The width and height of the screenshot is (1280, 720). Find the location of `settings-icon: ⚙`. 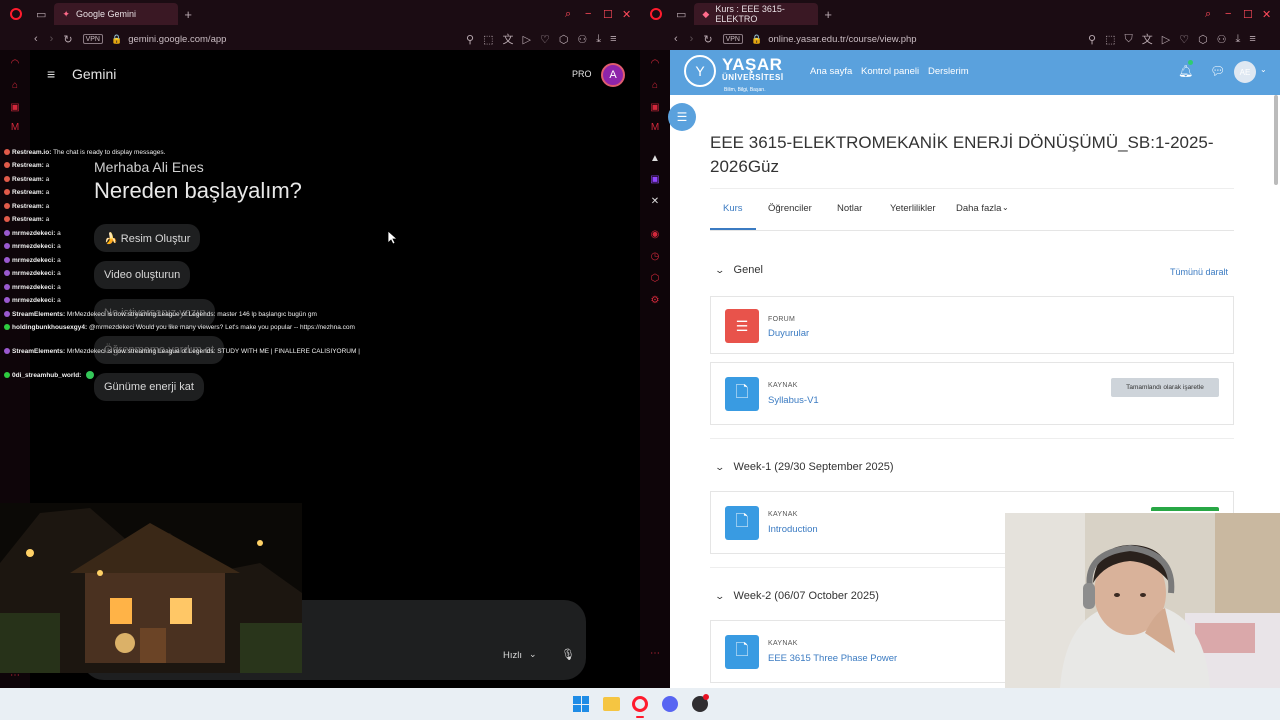

settings-icon: ⚙ is located at coordinates (655, 301).